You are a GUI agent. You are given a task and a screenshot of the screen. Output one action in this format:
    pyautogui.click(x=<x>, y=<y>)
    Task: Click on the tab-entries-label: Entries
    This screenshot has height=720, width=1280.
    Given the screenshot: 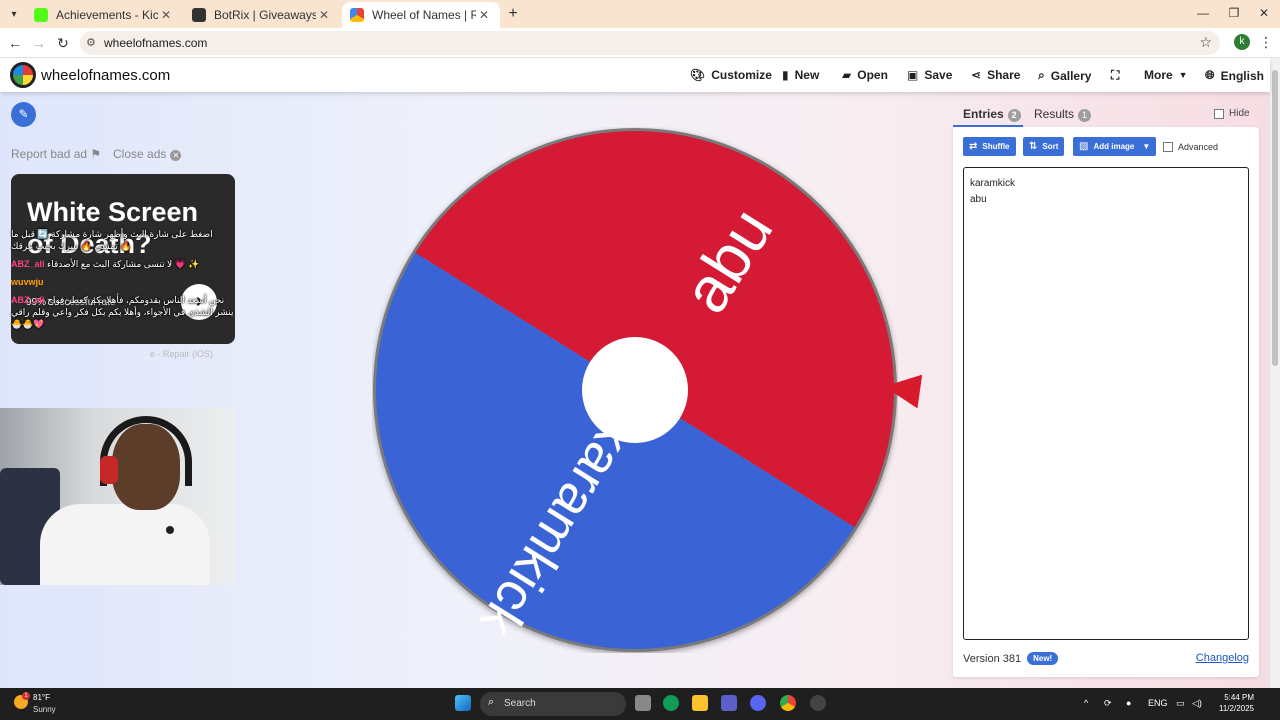 What is the action you would take?
    pyautogui.click(x=983, y=114)
    